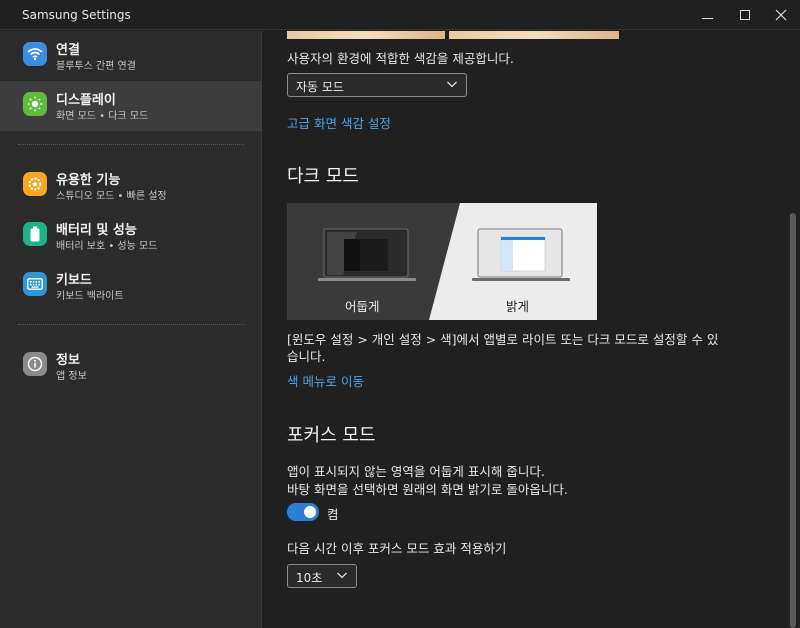 Image resolution: width=800 pixels, height=628 pixels. I want to click on maximize-button, so click(745, 15).